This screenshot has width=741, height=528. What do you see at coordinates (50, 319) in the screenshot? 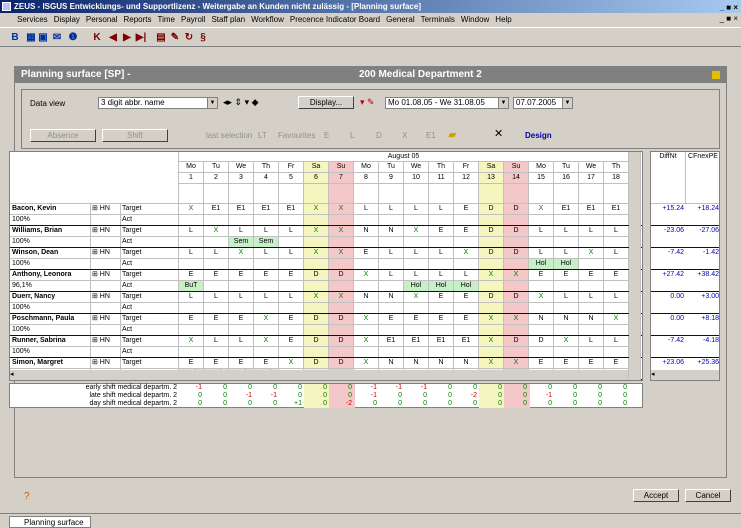
I see `employee-name: Poschmann, Paula` at bounding box center [50, 319].